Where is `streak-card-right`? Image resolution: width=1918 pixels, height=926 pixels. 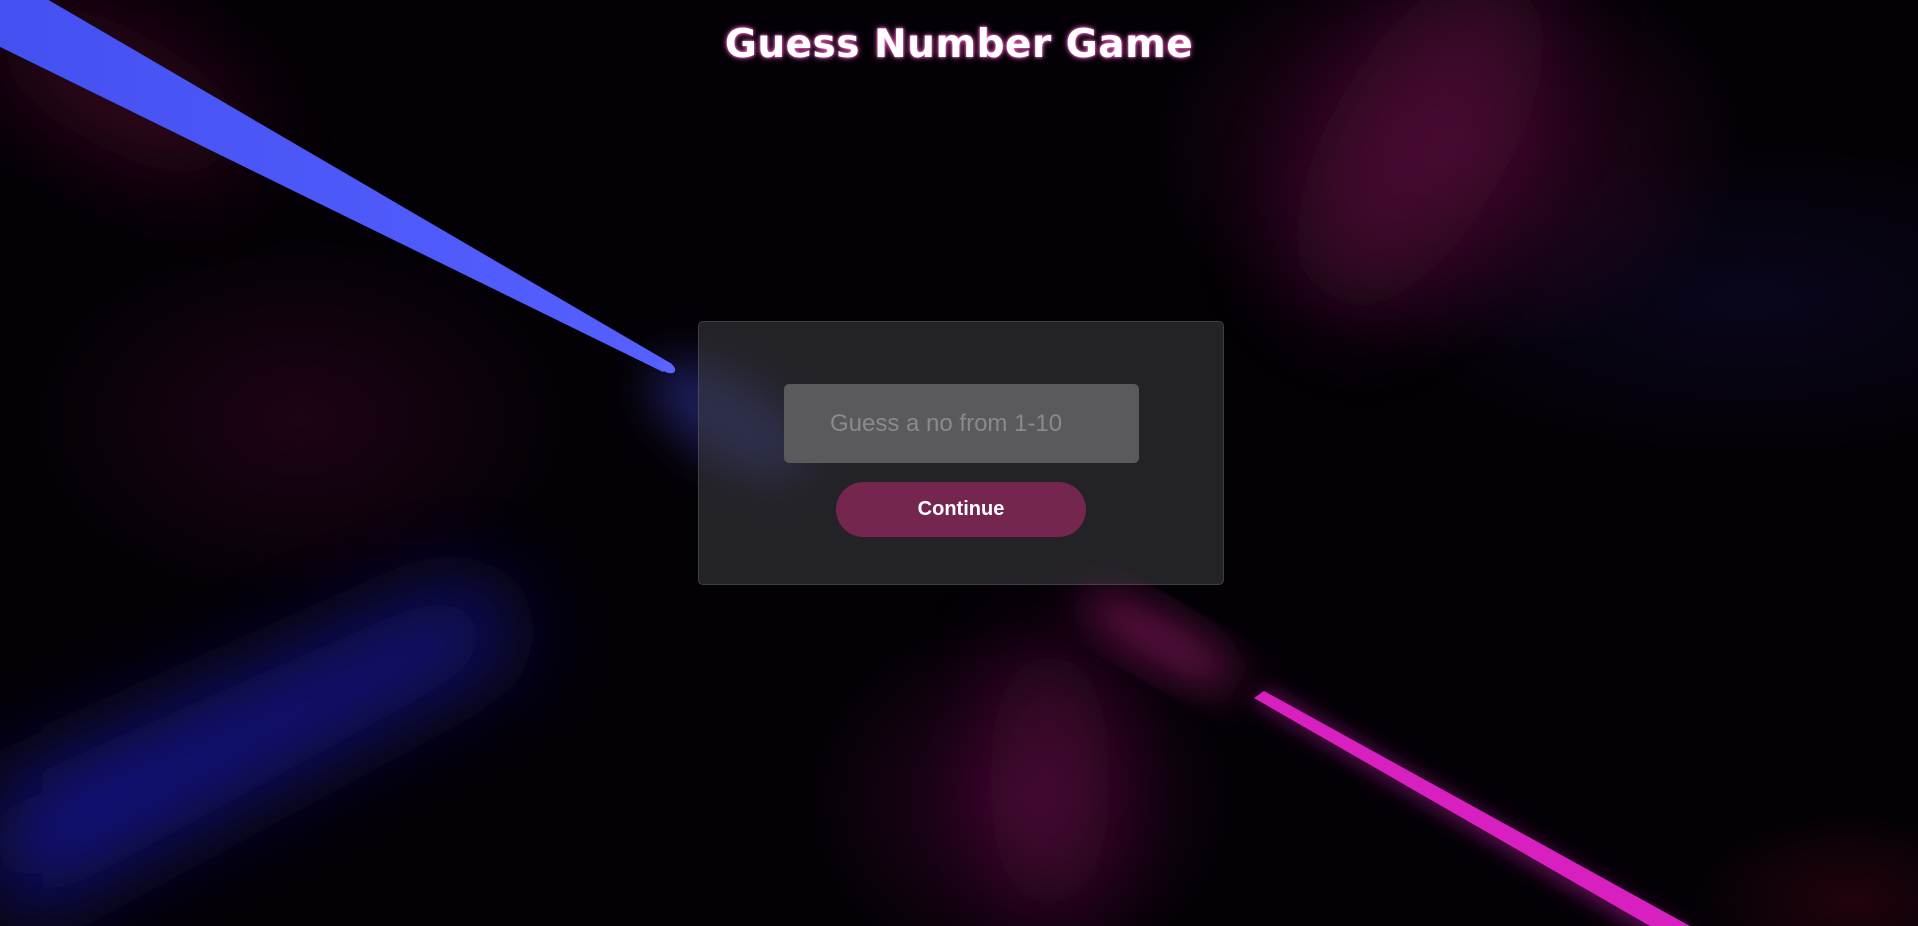
streak-card-right is located at coordinates (1160, 640).